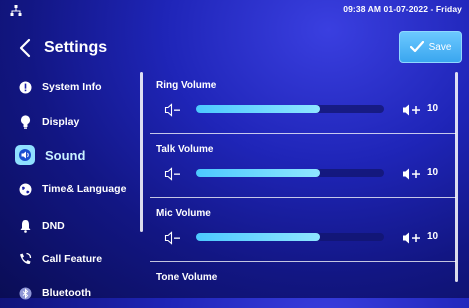 The image size is (469, 308). I want to click on save-button: Save, so click(430, 47).